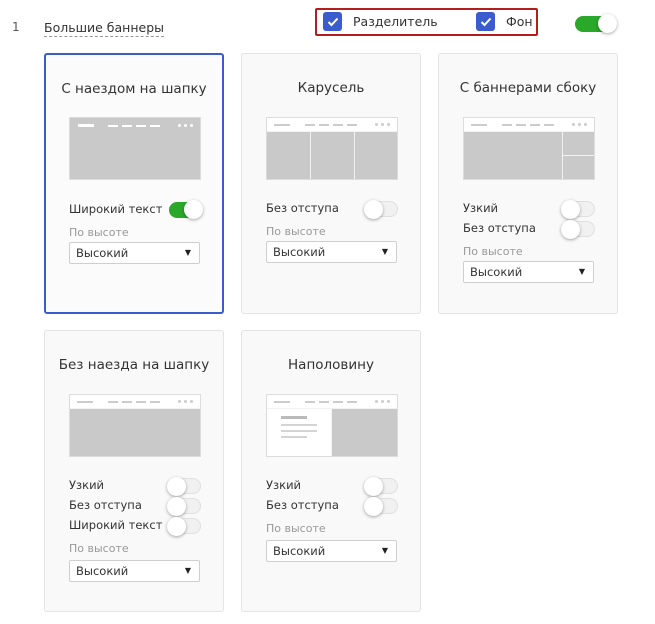 The width and height of the screenshot is (655, 624). I want to click on section-enabled-toggle, so click(596, 23).